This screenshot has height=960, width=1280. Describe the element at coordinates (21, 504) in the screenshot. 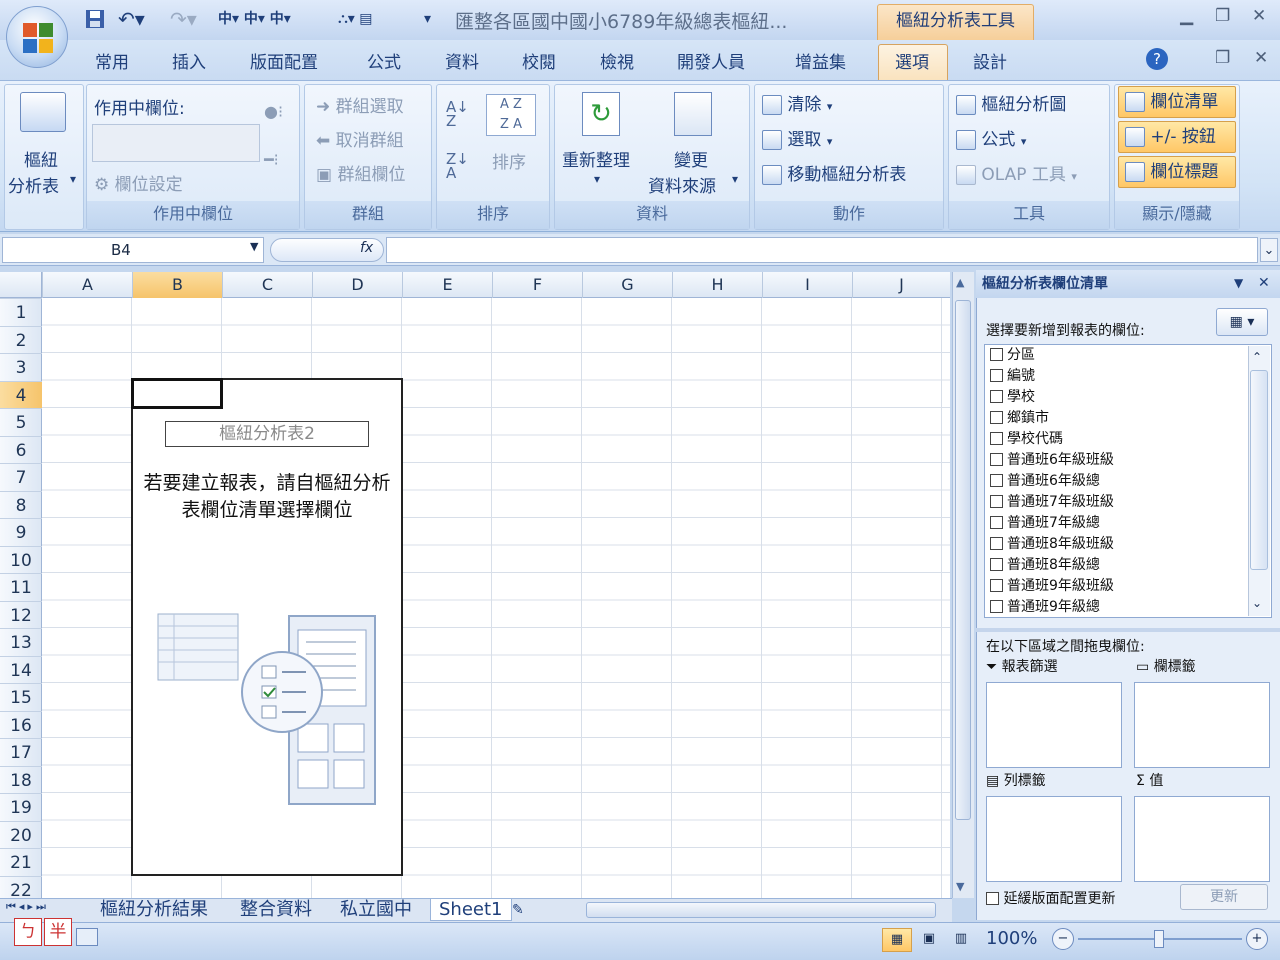

I see `row-header: 8` at that location.